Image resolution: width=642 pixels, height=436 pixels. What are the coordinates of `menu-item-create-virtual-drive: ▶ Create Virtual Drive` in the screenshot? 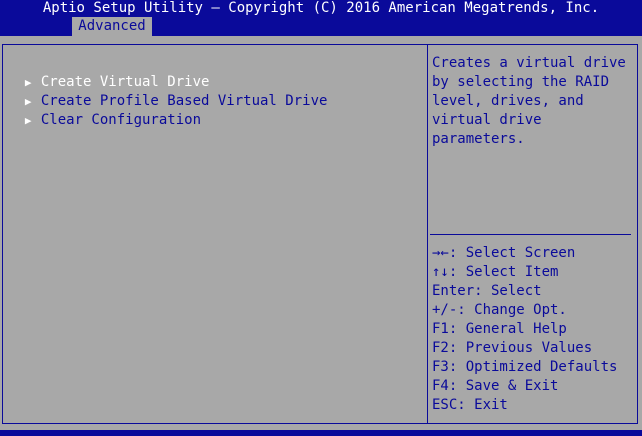 It's located at (109, 72).